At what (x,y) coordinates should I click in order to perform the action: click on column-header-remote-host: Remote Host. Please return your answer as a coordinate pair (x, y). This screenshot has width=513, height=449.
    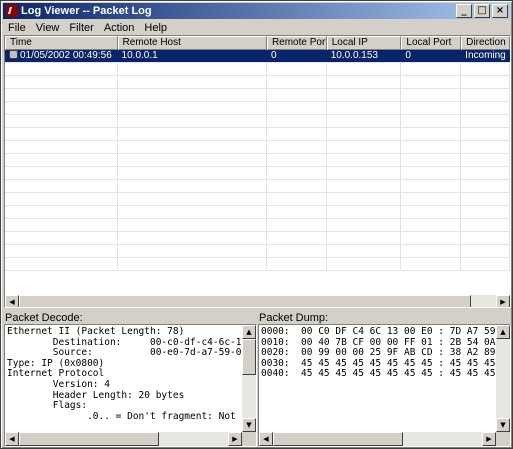
    Looking at the image, I should click on (192, 43).